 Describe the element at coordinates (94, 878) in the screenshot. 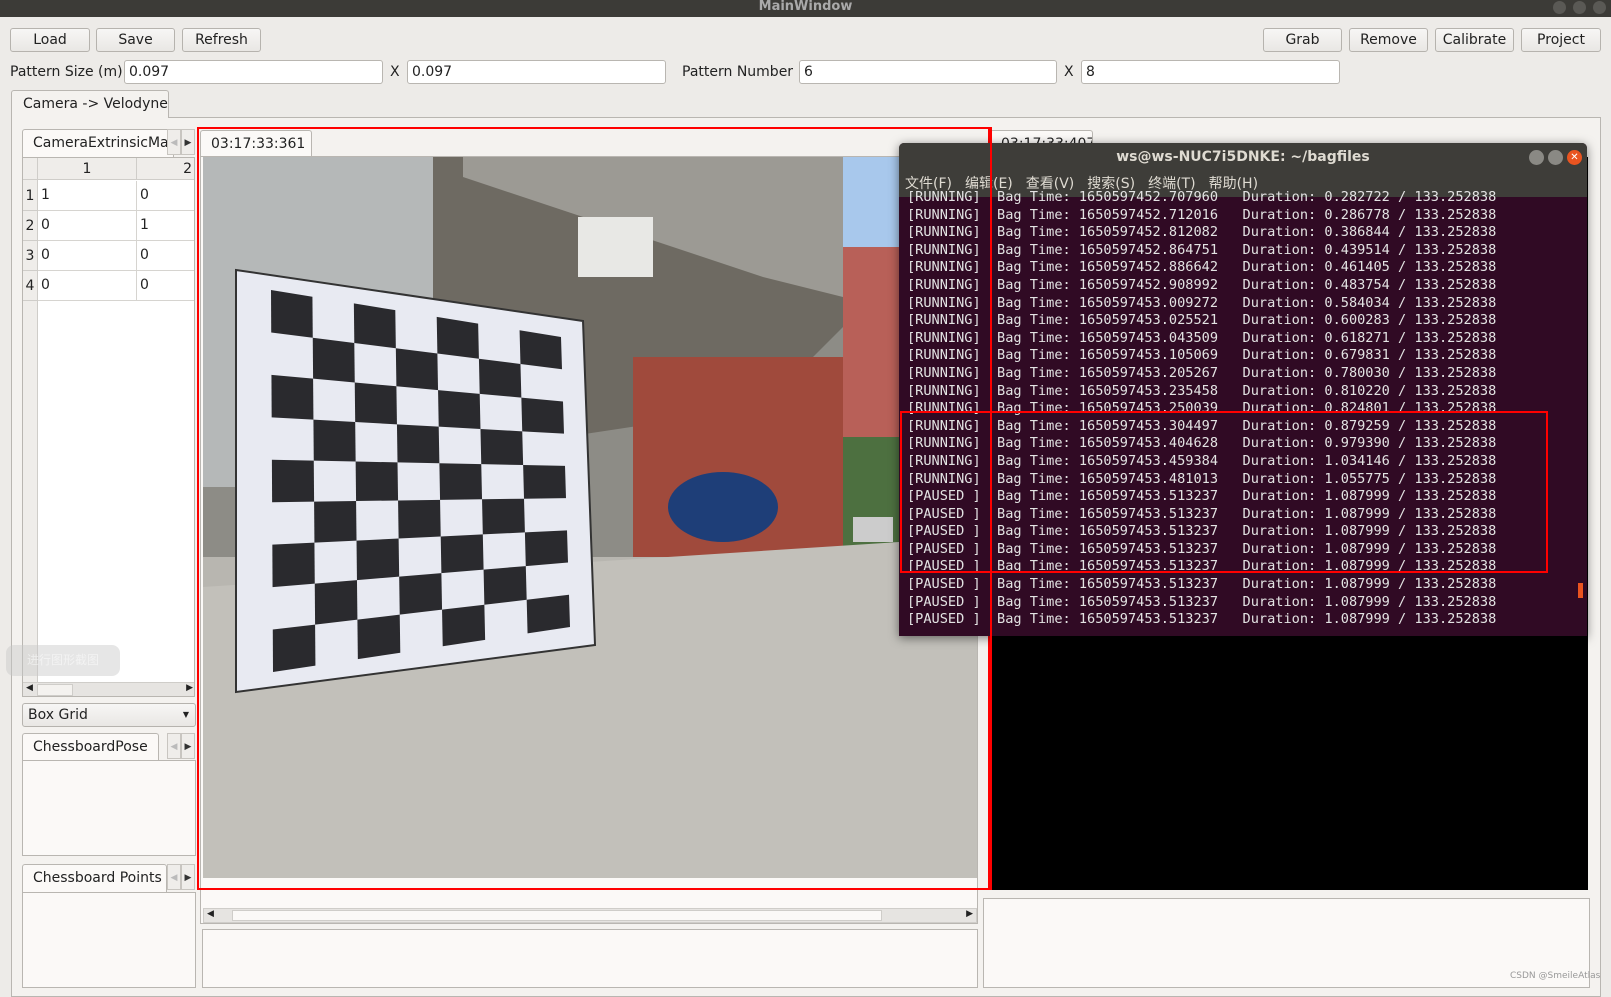

I see `tab-chessboard-points: Chessboard Points` at that location.